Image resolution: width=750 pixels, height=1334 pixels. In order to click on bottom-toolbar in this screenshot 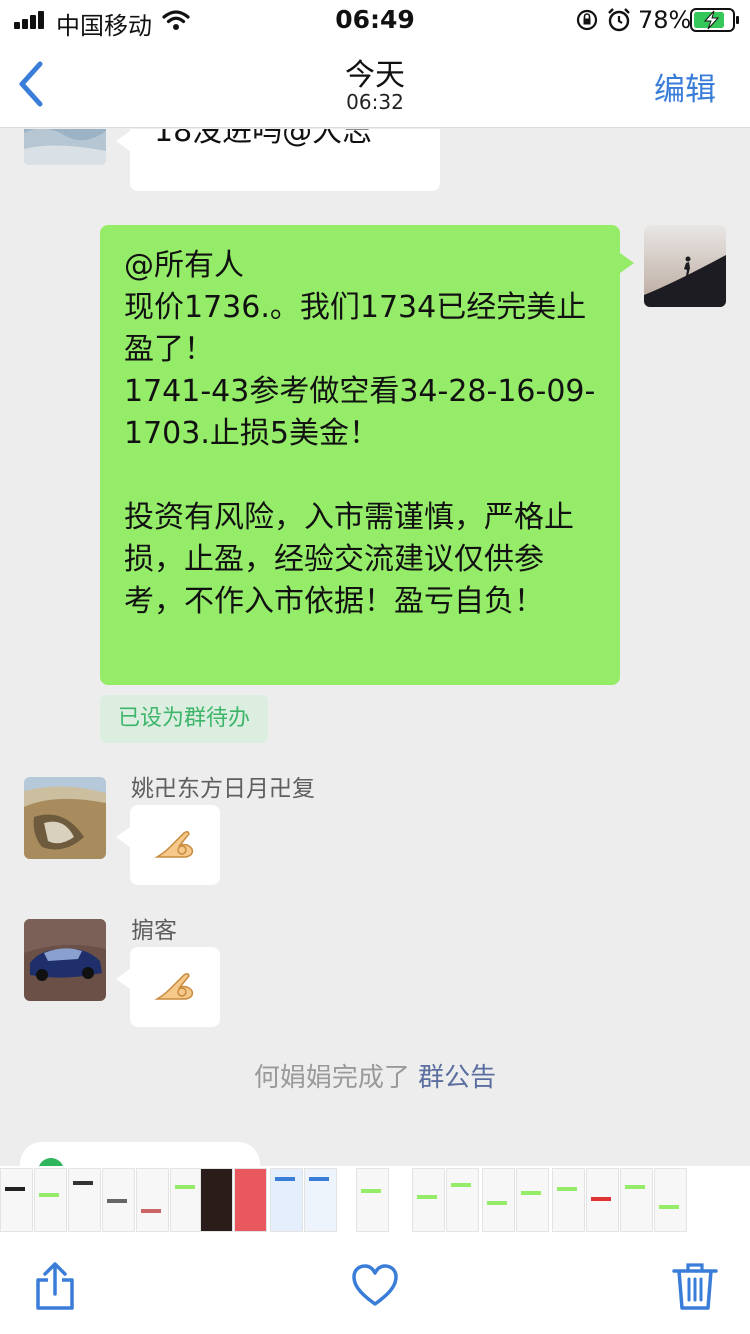, I will do `click(375, 1284)`.